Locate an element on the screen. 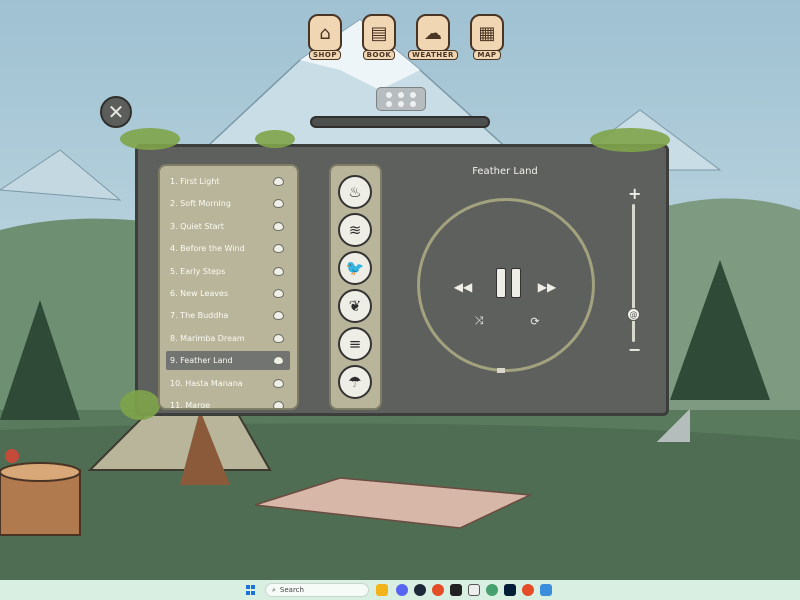  track-title: 2. Soft Morning is located at coordinates (200, 204).